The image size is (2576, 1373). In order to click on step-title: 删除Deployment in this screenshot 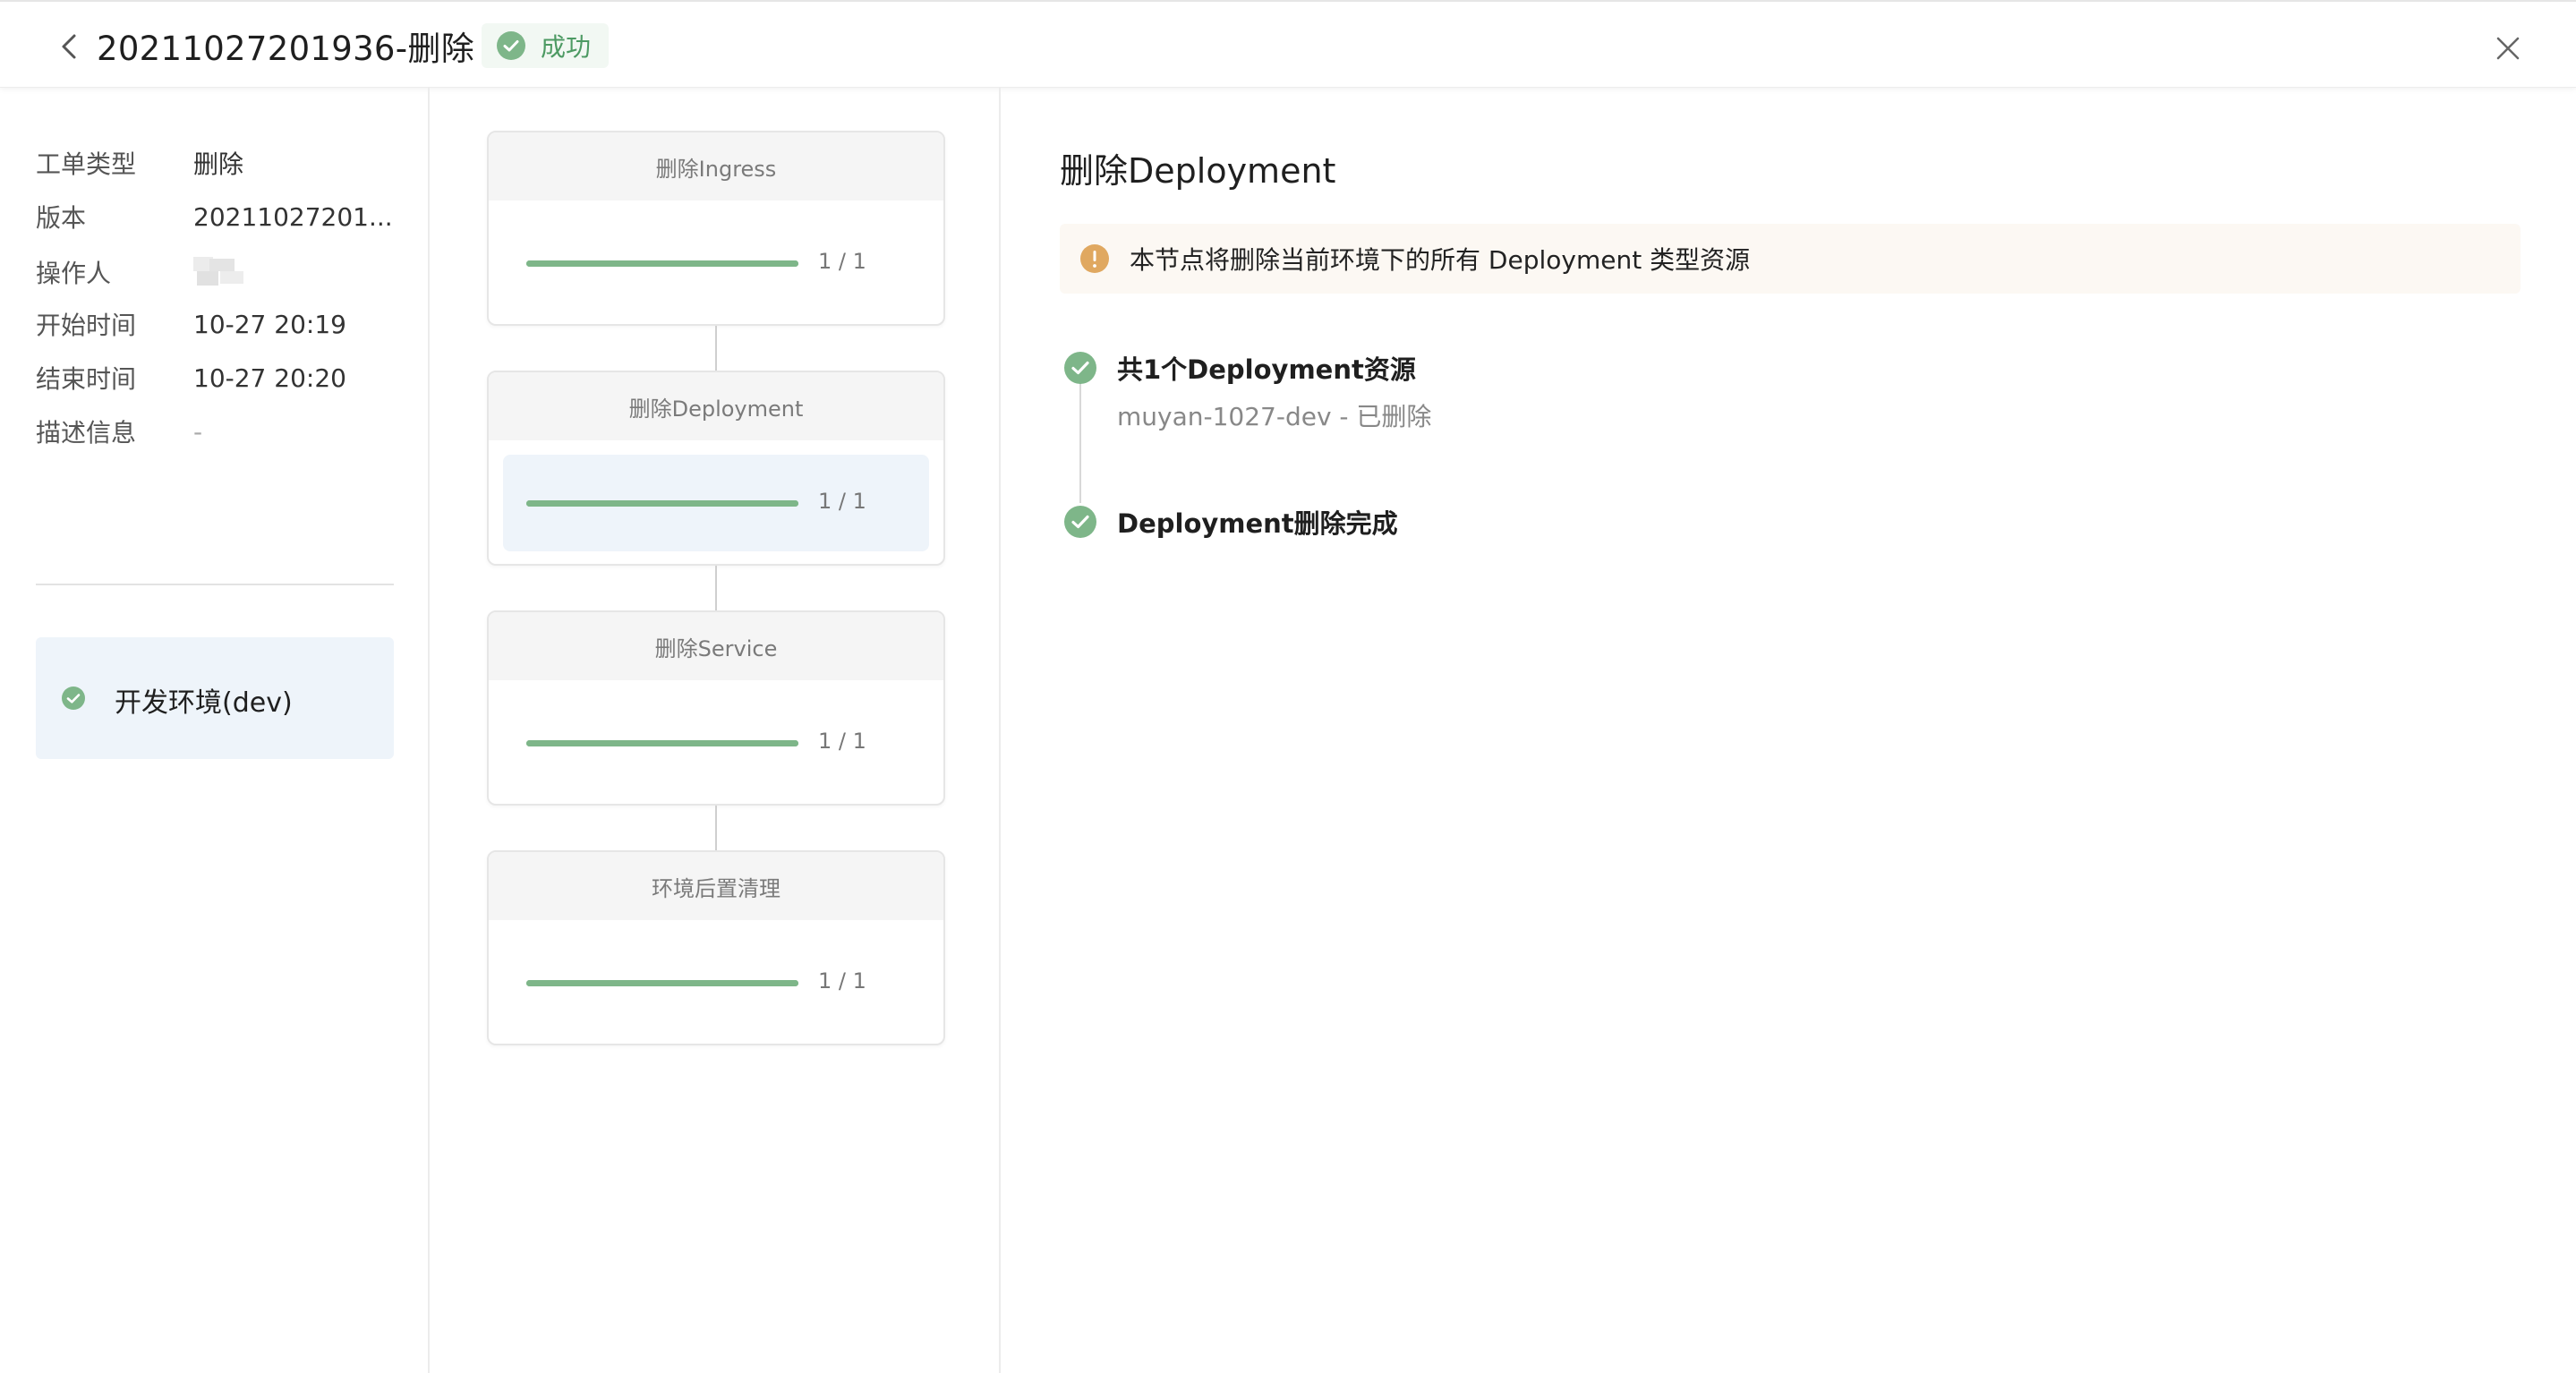, I will do `click(716, 406)`.